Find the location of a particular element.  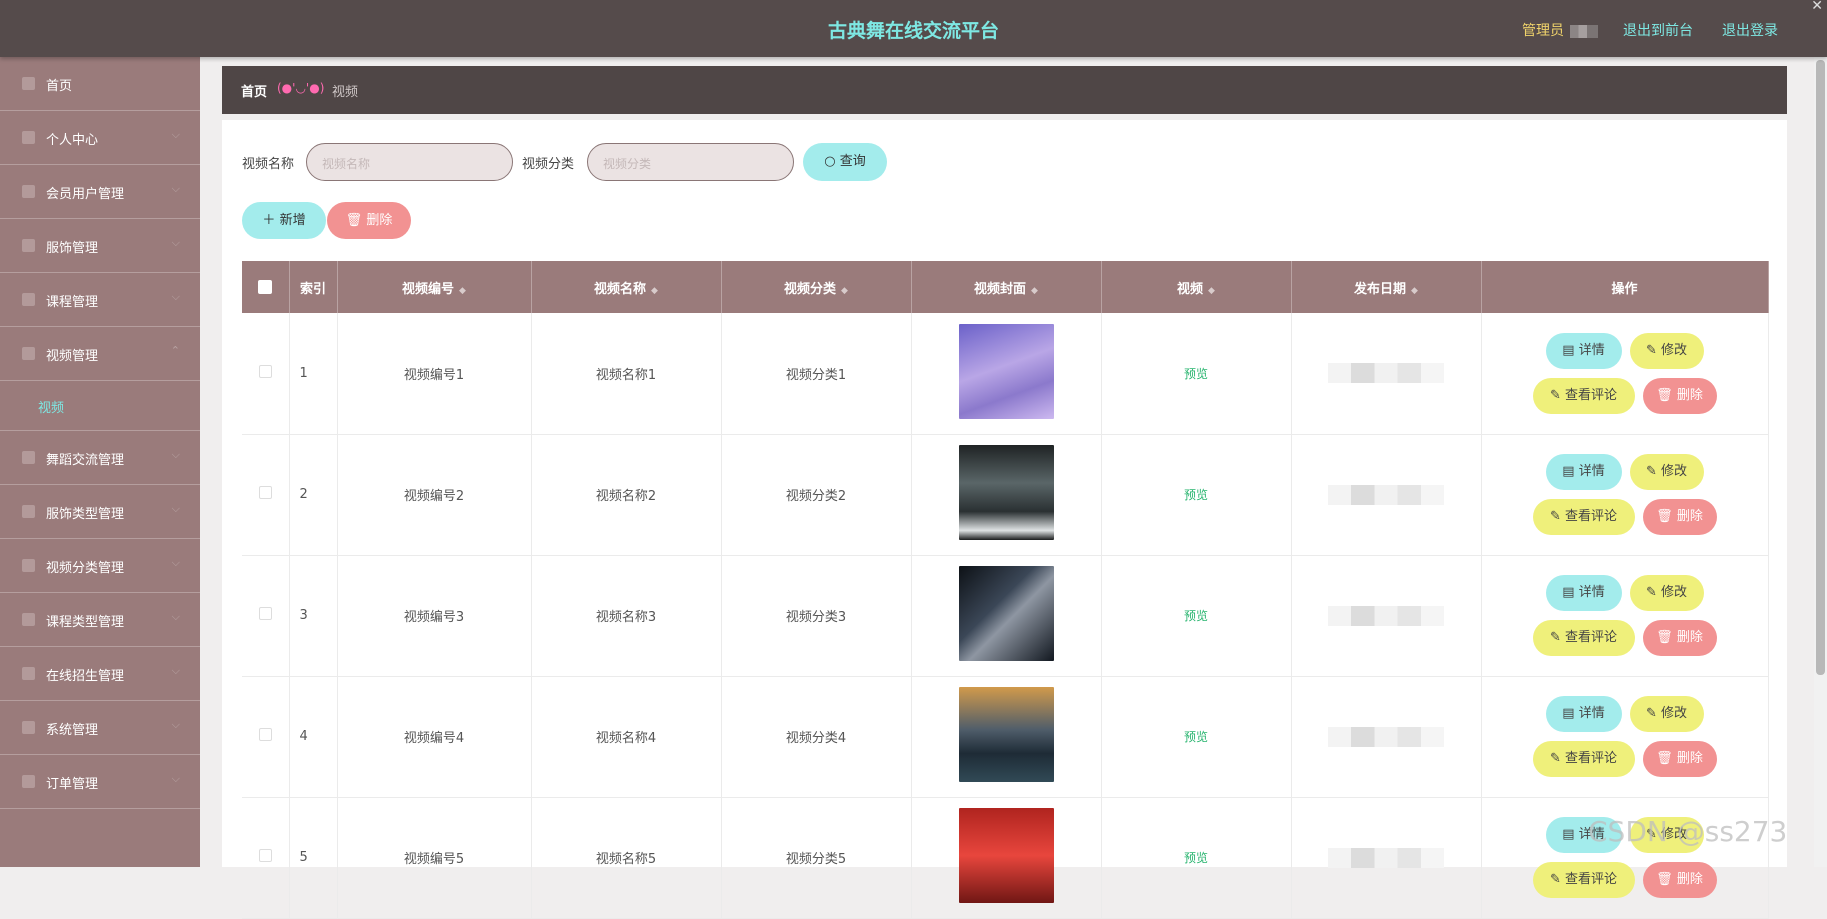

send-icon is located at coordinates (28, 191).